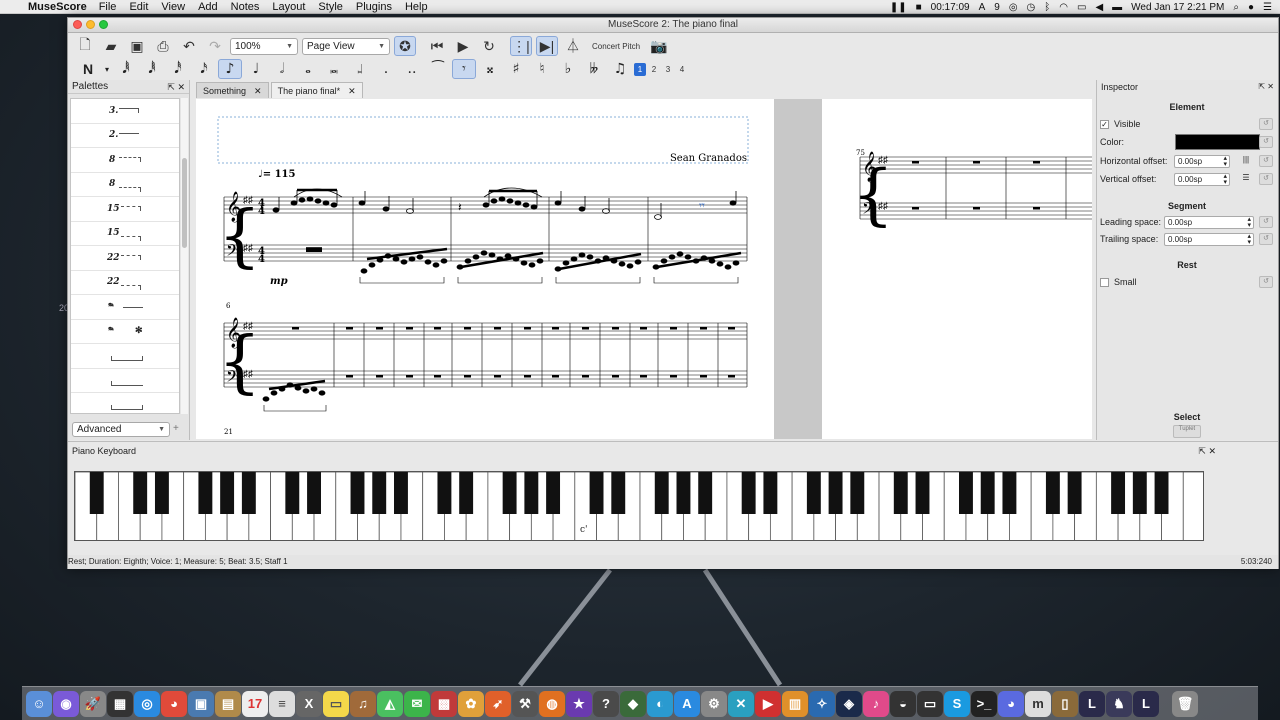 This screenshot has height=720, width=1280. What do you see at coordinates (437, 46) in the screenshot?
I see `rewind-icon: ⏮` at bounding box center [437, 46].